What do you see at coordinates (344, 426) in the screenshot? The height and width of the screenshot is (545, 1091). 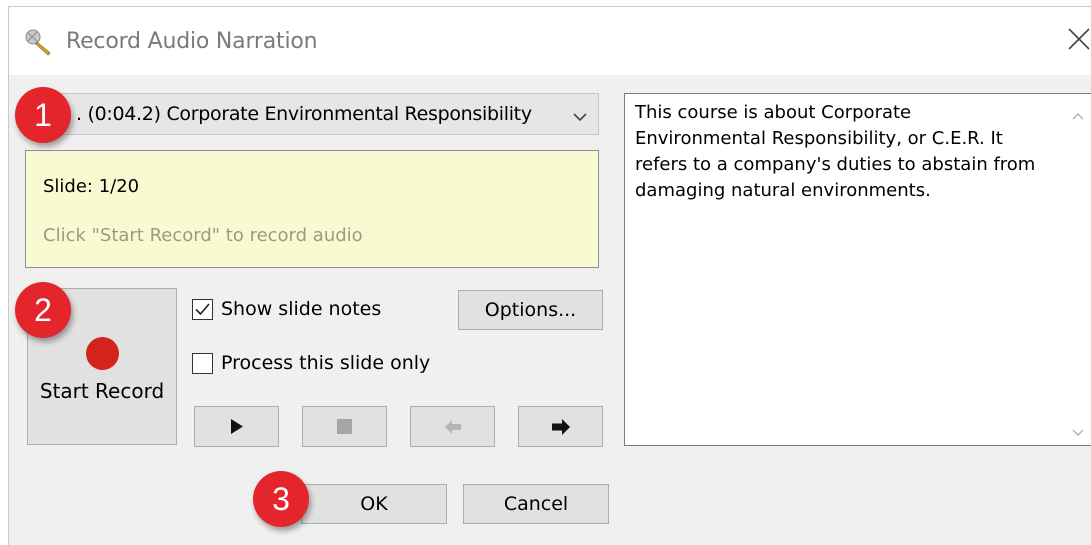 I see `stop-button` at bounding box center [344, 426].